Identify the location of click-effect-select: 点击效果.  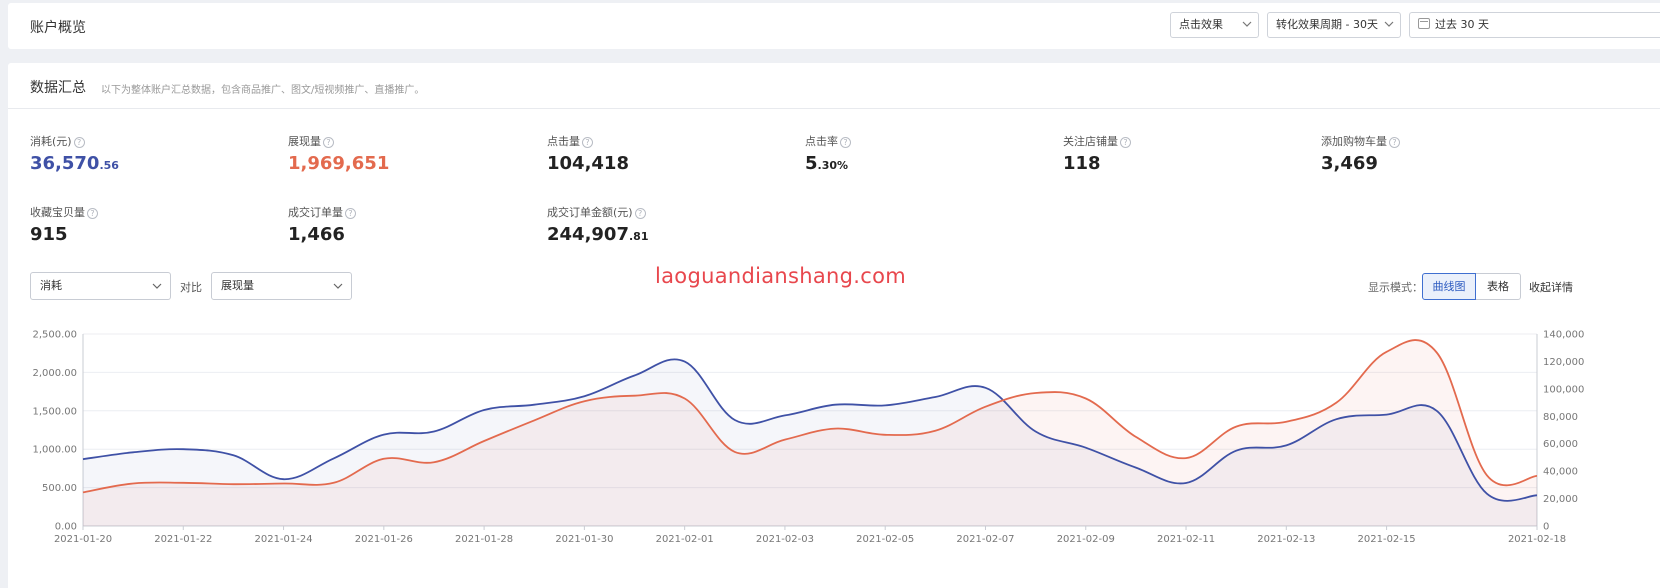
(1214, 25).